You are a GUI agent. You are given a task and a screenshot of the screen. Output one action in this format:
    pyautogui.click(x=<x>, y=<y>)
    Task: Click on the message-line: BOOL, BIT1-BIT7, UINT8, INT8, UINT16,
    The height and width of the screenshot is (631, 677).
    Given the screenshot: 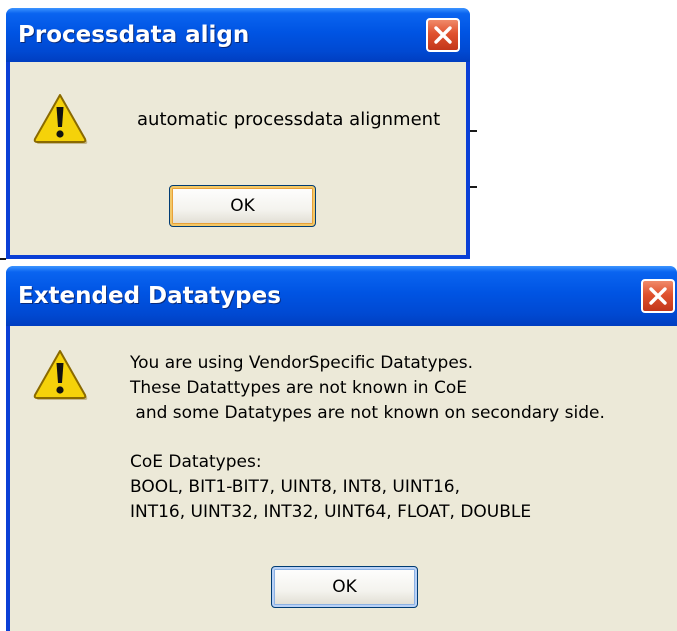 What is the action you would take?
    pyautogui.click(x=295, y=486)
    